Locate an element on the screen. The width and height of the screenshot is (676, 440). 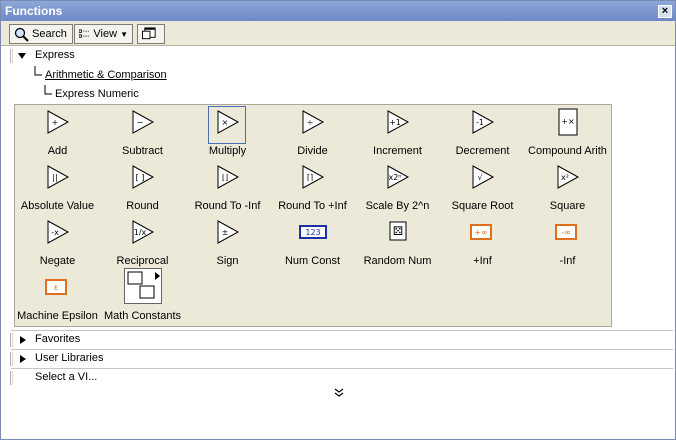
negate-icon: -x is located at coordinates (58, 233).